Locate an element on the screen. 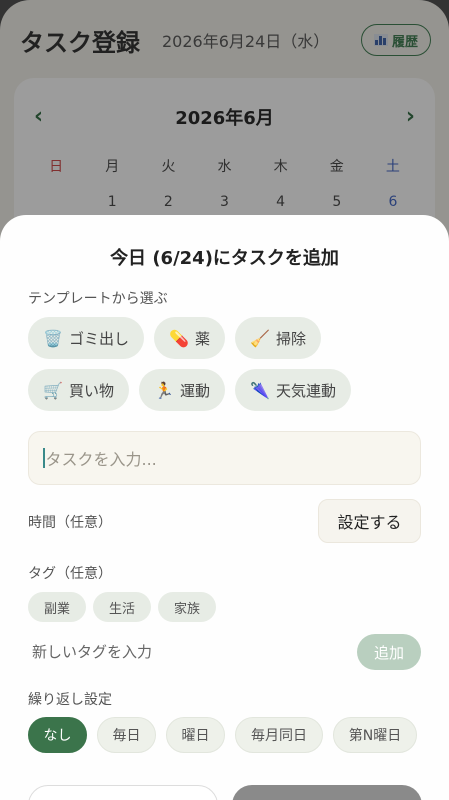  template-chip-label: 薬 is located at coordinates (203, 338).